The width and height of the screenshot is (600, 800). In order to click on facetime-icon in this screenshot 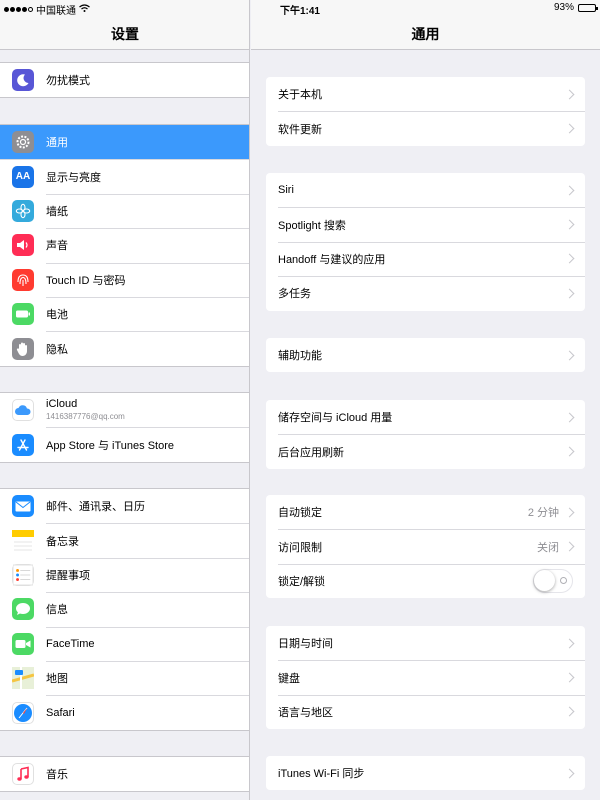, I will do `click(23, 643)`.